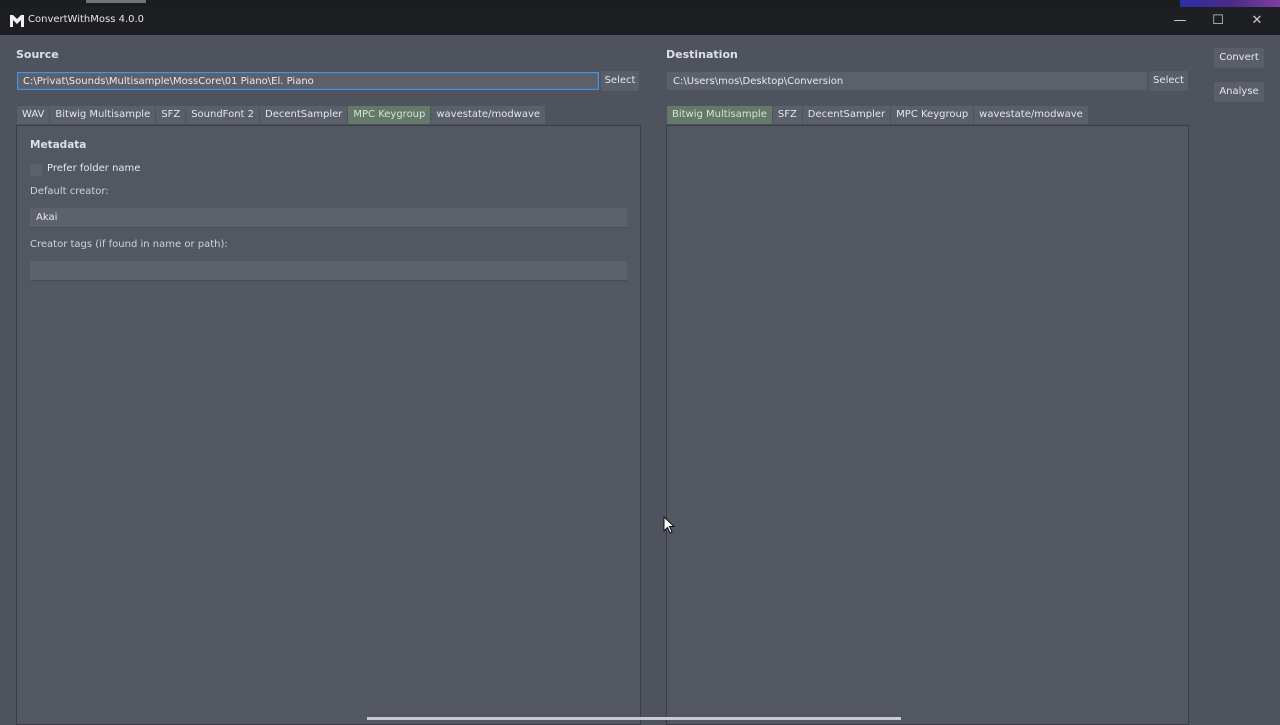 This screenshot has width=1280, height=725. Describe the element at coordinates (304, 115) in the screenshot. I see `source-tab-4: DecentSampler` at that location.